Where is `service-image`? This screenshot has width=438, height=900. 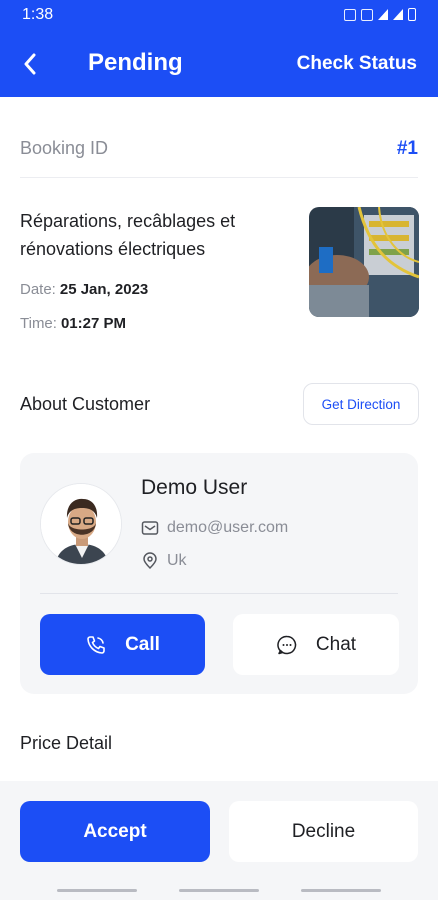 service-image is located at coordinates (364, 262).